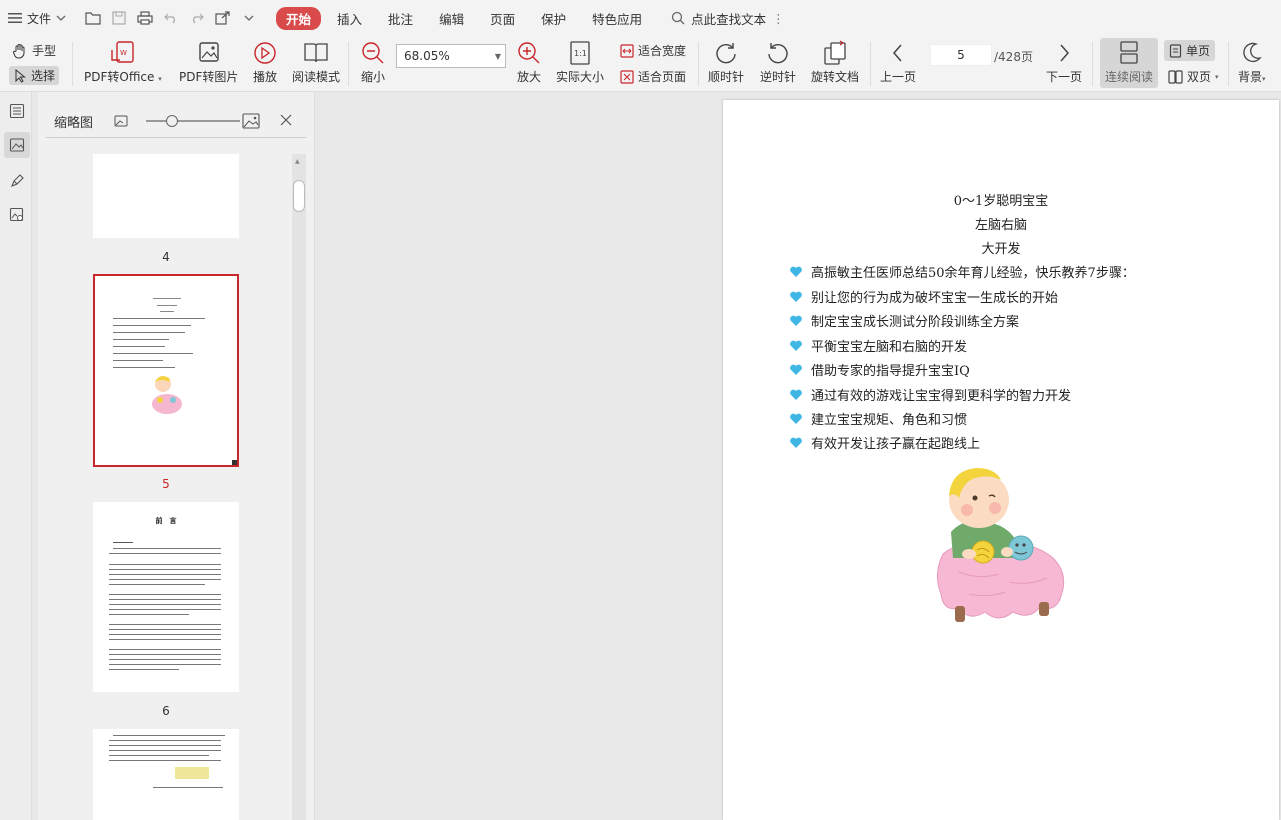 The image size is (1281, 820). What do you see at coordinates (1001, 545) in the screenshot?
I see `baby-illustration` at bounding box center [1001, 545].